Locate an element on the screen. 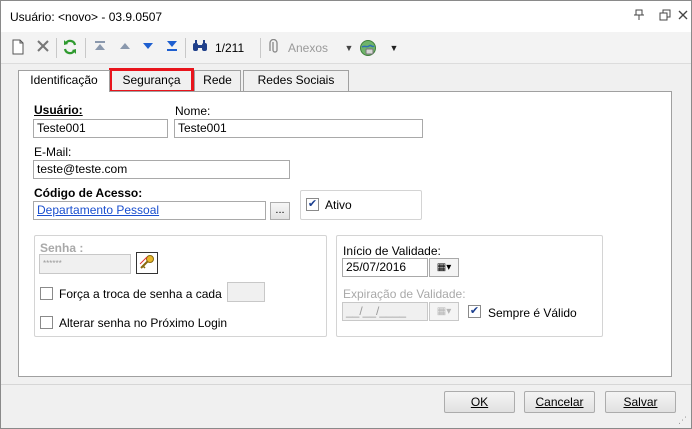 This screenshot has width=692, height=429. prev-icon is located at coordinates (125, 48).